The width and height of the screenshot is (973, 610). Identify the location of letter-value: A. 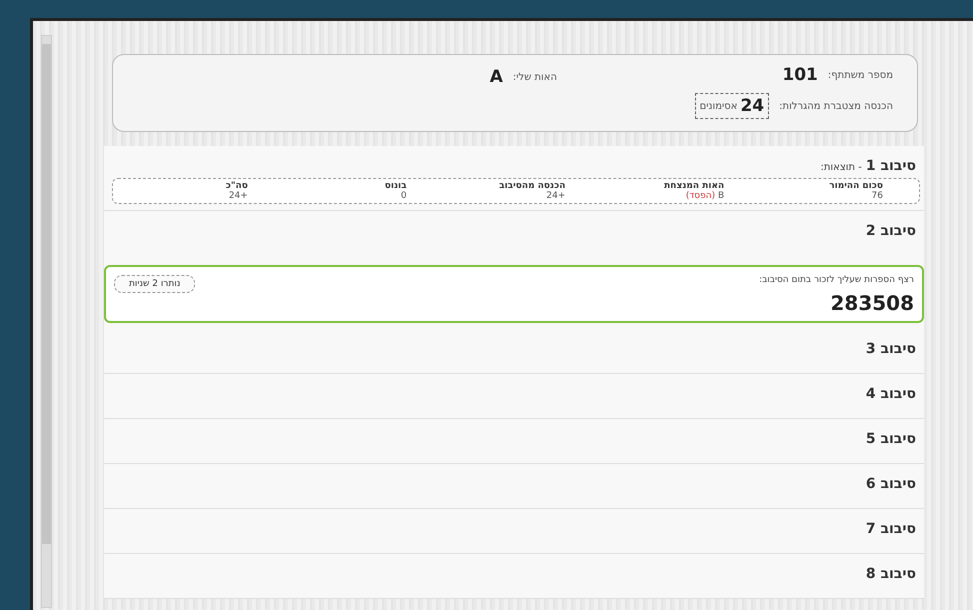
(496, 77).